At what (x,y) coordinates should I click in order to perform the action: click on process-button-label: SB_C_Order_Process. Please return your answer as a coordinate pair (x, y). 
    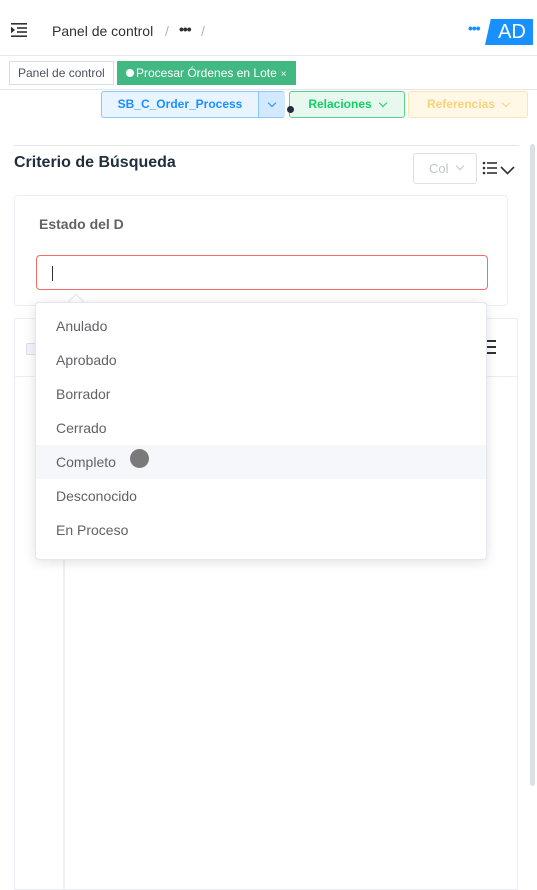
    Looking at the image, I should click on (180, 104).